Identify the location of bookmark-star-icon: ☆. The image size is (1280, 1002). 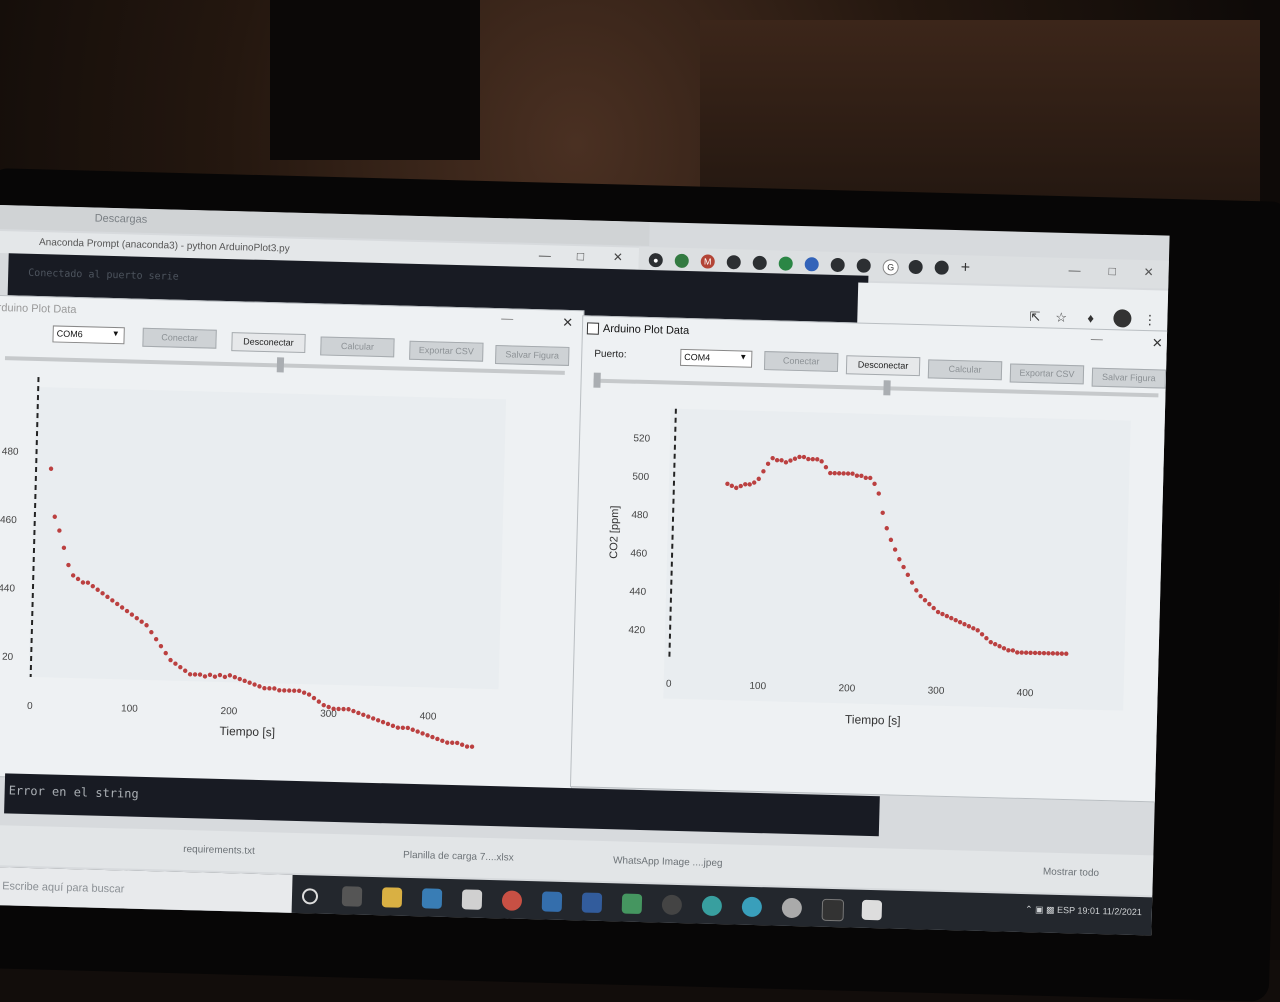
(1061, 318).